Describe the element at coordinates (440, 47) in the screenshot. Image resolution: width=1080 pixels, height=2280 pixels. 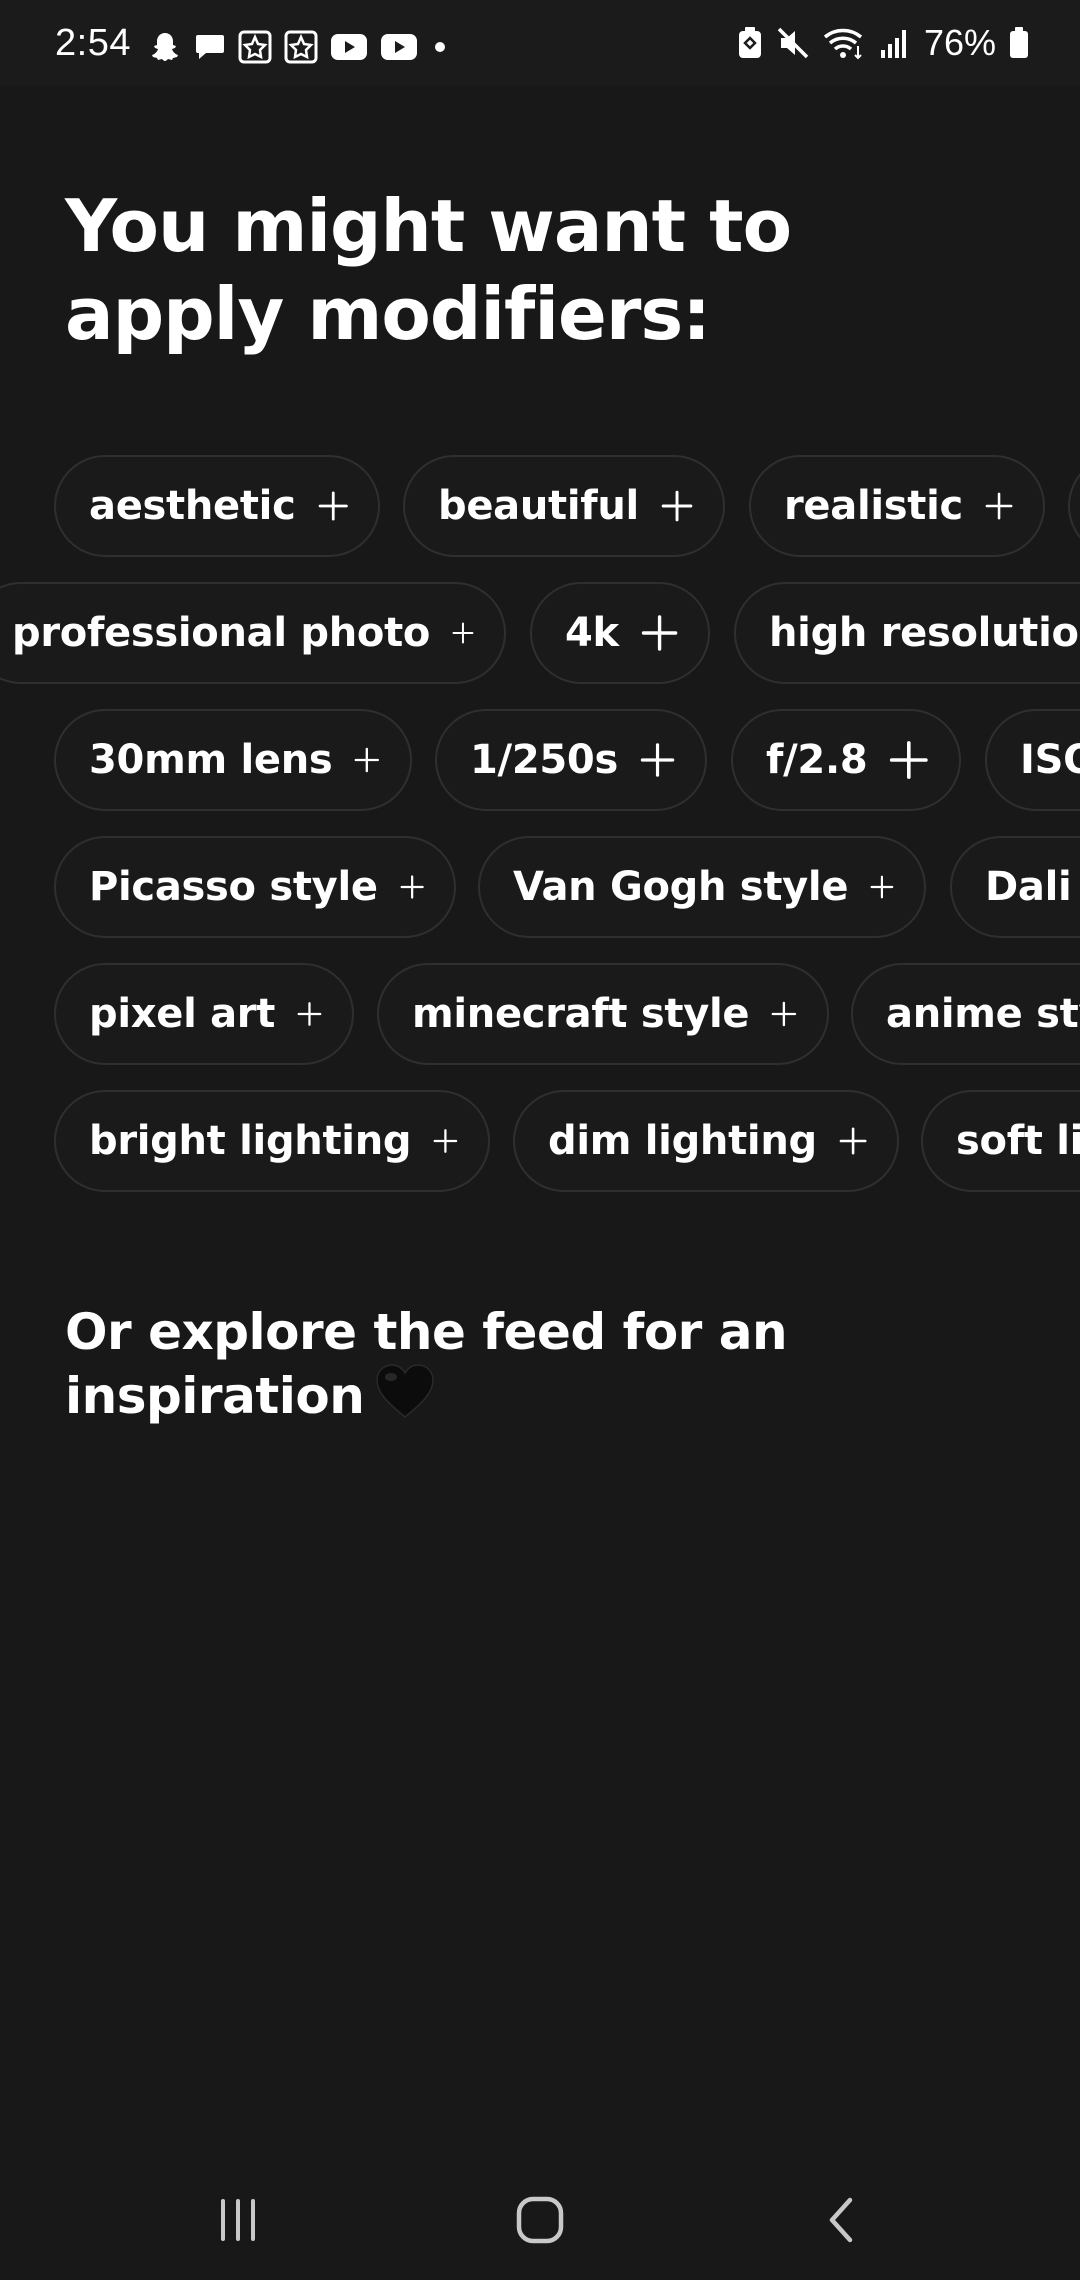
I see `more-dot-icon` at that location.